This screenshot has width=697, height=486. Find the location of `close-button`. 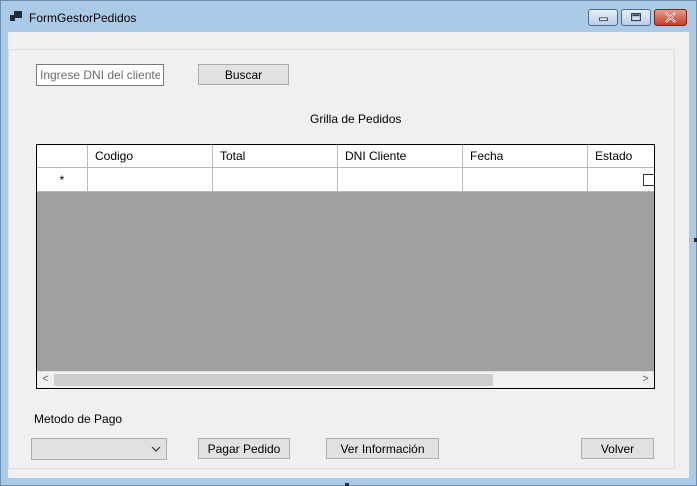

close-button is located at coordinates (670, 17).